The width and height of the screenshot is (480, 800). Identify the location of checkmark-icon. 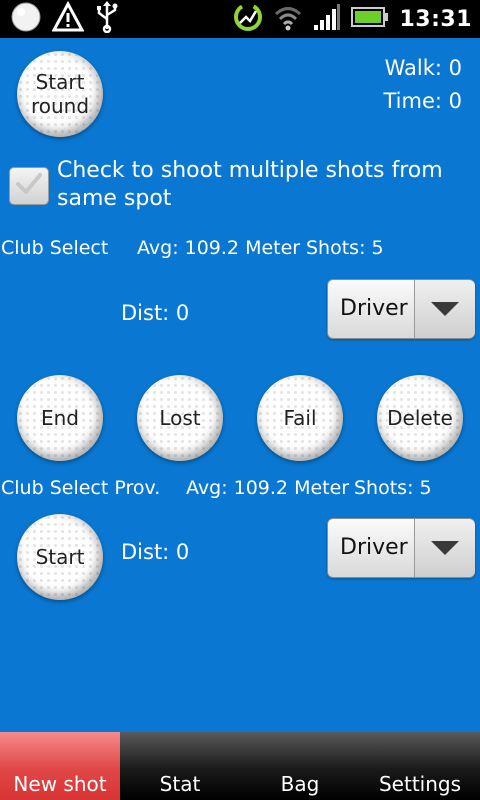
(29, 186).